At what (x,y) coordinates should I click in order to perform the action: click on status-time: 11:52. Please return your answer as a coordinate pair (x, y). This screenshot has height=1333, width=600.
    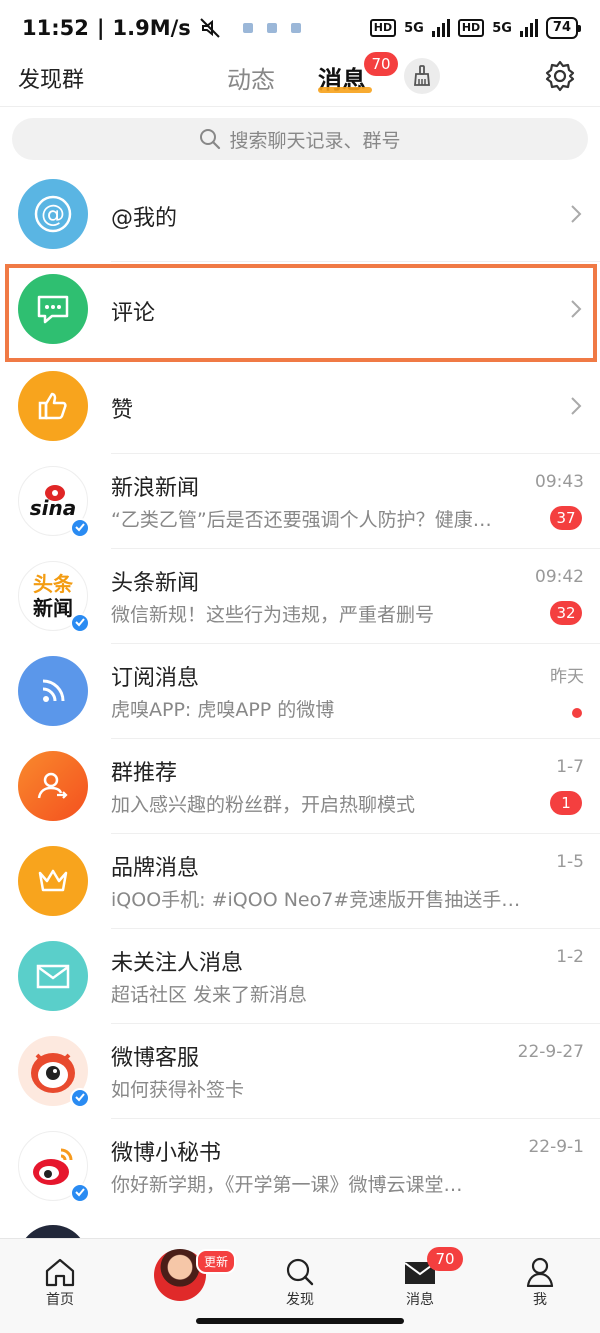
    Looking at the image, I should click on (55, 28).